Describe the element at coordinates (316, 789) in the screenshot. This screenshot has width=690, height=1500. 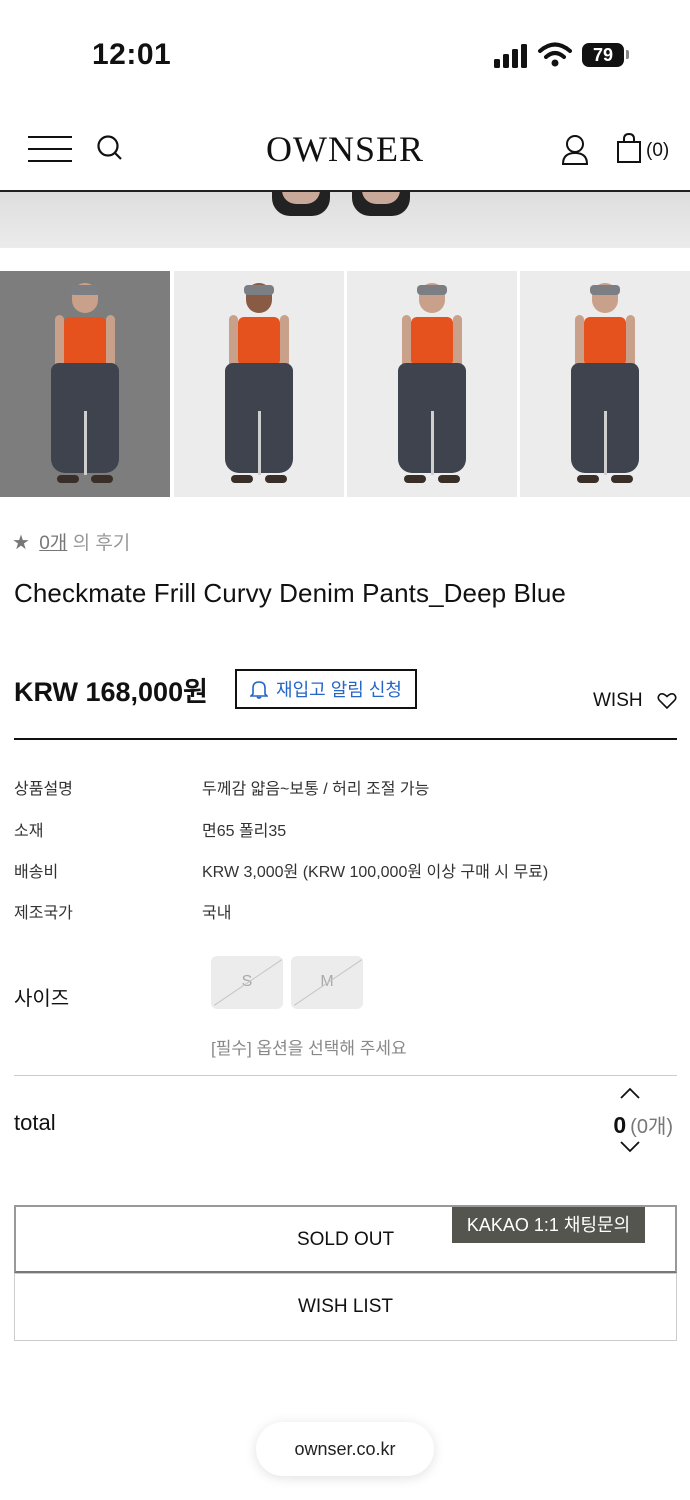
I see `info-value: 두께감 얇음~보통 / 허리 조절 가능` at that location.